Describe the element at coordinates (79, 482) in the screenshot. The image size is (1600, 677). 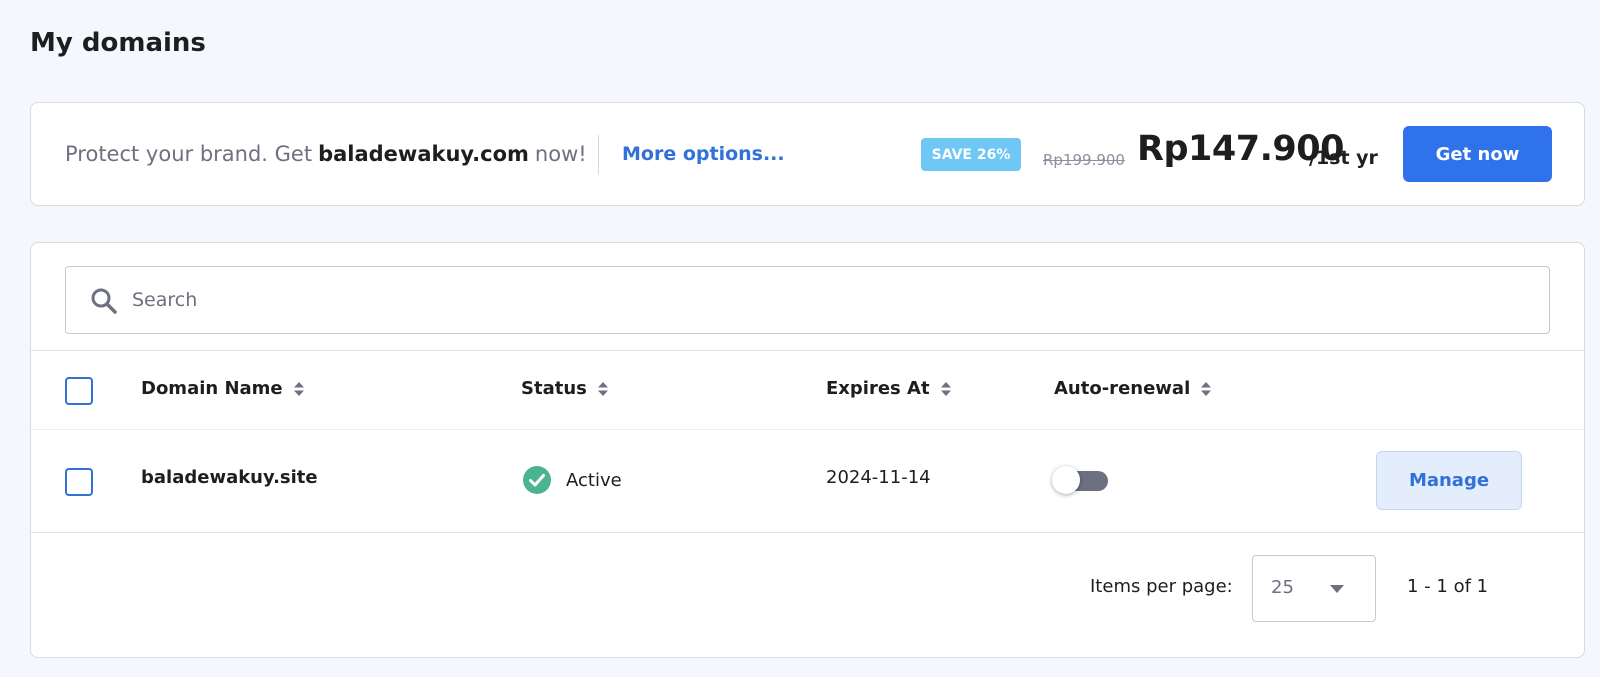
I see `row-checkbox` at that location.